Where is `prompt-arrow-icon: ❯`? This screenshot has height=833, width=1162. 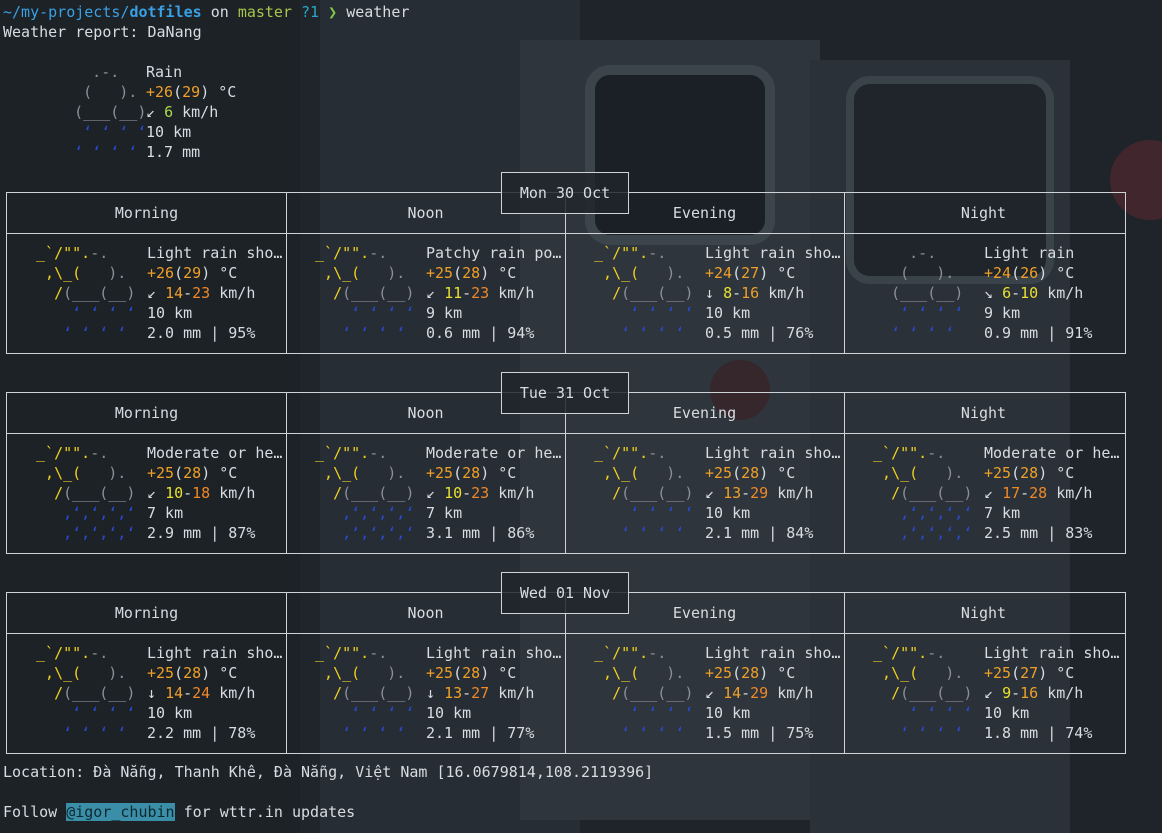
prompt-arrow-icon: ❯ is located at coordinates (333, 12).